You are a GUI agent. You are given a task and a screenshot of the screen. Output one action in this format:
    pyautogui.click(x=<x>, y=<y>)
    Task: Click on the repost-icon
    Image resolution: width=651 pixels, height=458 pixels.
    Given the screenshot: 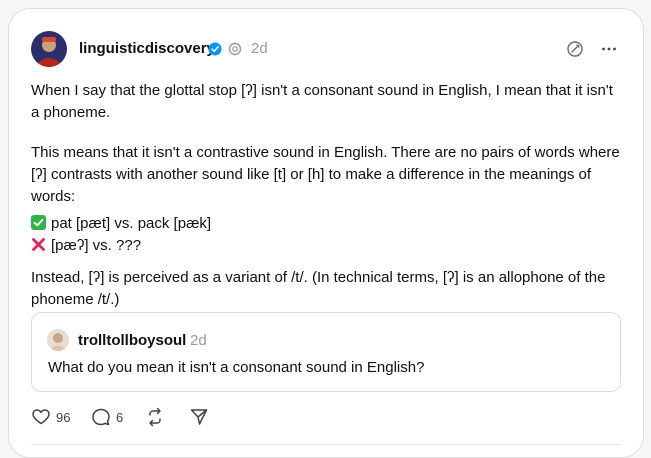 What is the action you would take?
    pyautogui.click(x=155, y=417)
    